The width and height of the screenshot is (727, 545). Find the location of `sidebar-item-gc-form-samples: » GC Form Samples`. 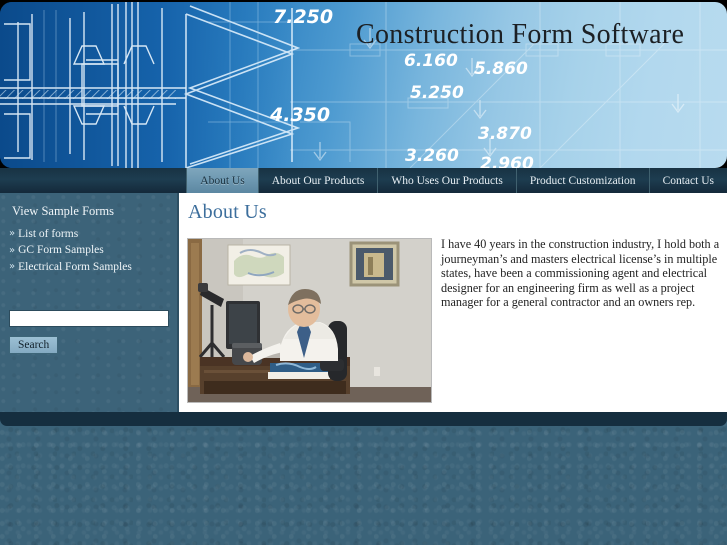

sidebar-item-gc-form-samples: » GC Form Samples is located at coordinates (93, 250).